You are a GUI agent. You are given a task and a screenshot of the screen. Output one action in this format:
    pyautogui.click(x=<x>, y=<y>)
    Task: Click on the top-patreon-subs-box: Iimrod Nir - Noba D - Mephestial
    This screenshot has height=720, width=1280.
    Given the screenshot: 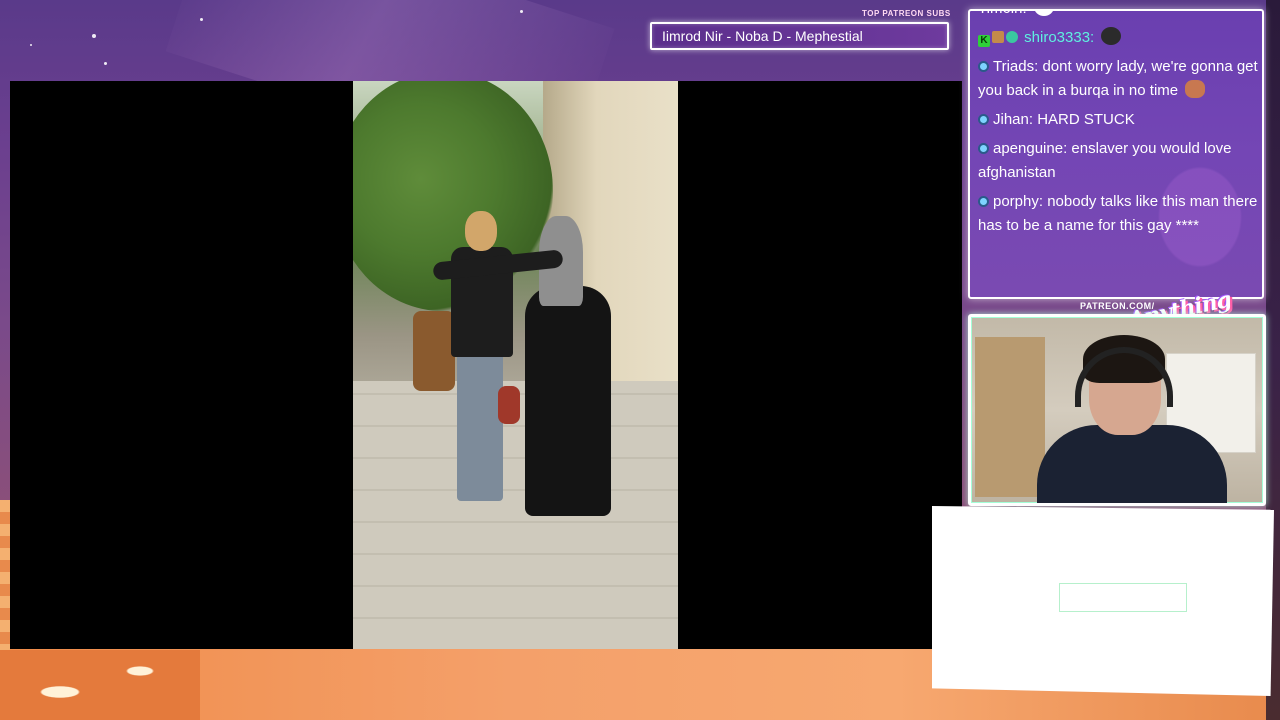 What is the action you would take?
    pyautogui.click(x=799, y=36)
    